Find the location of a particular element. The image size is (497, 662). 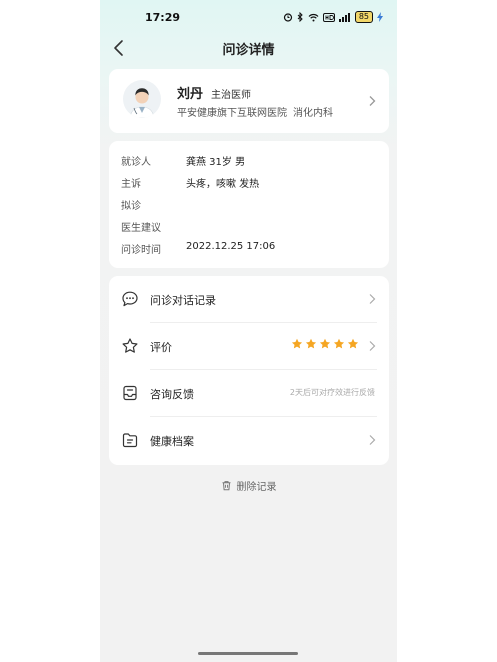

star-outline-icon is located at coordinates (130, 345).